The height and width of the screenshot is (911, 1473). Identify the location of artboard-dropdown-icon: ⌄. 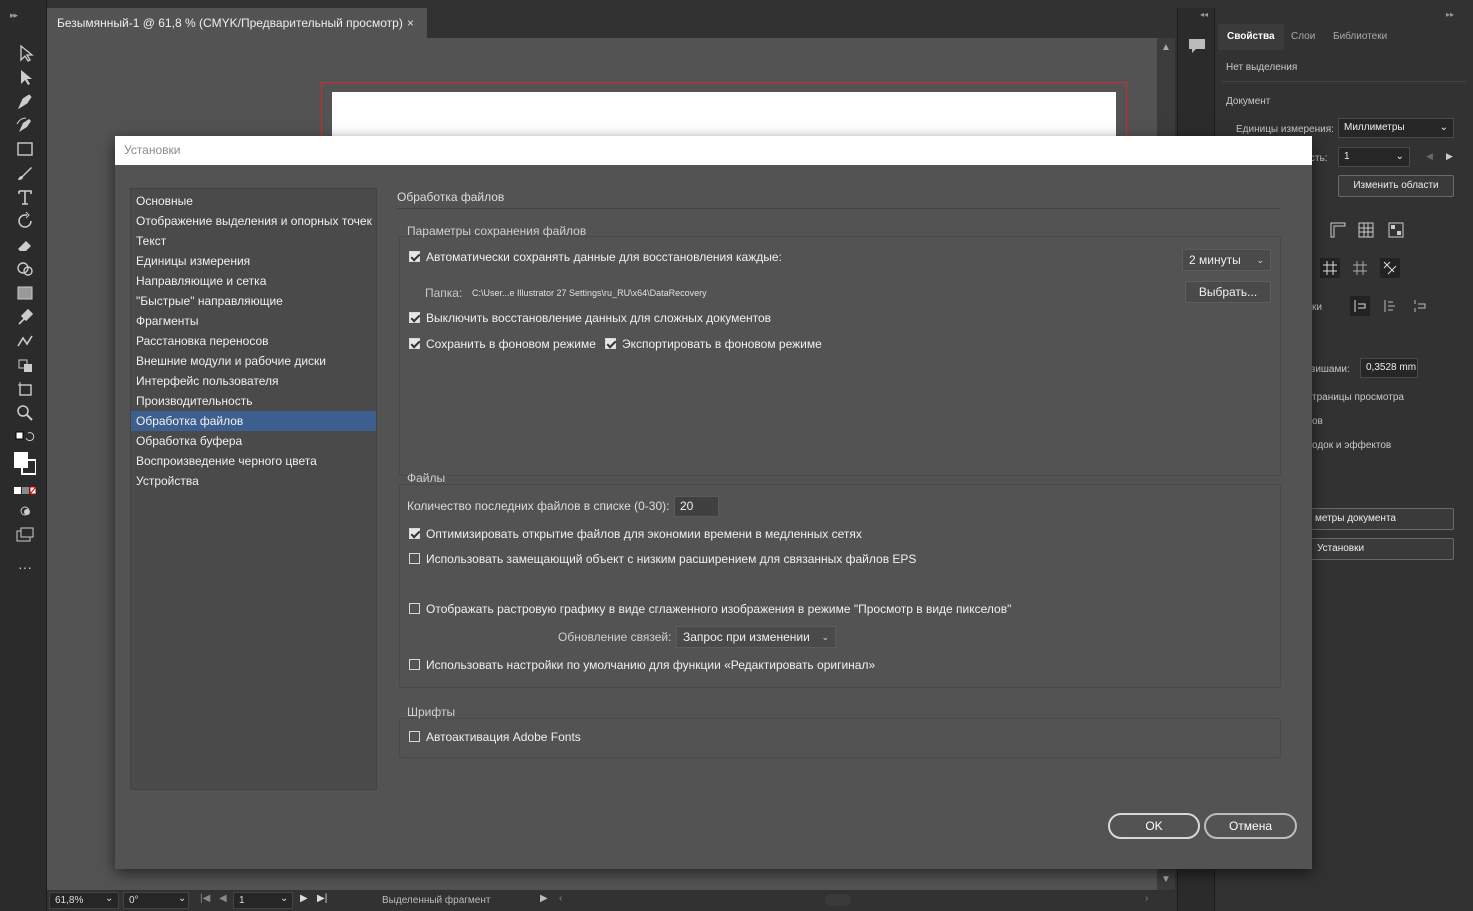
(284, 898).